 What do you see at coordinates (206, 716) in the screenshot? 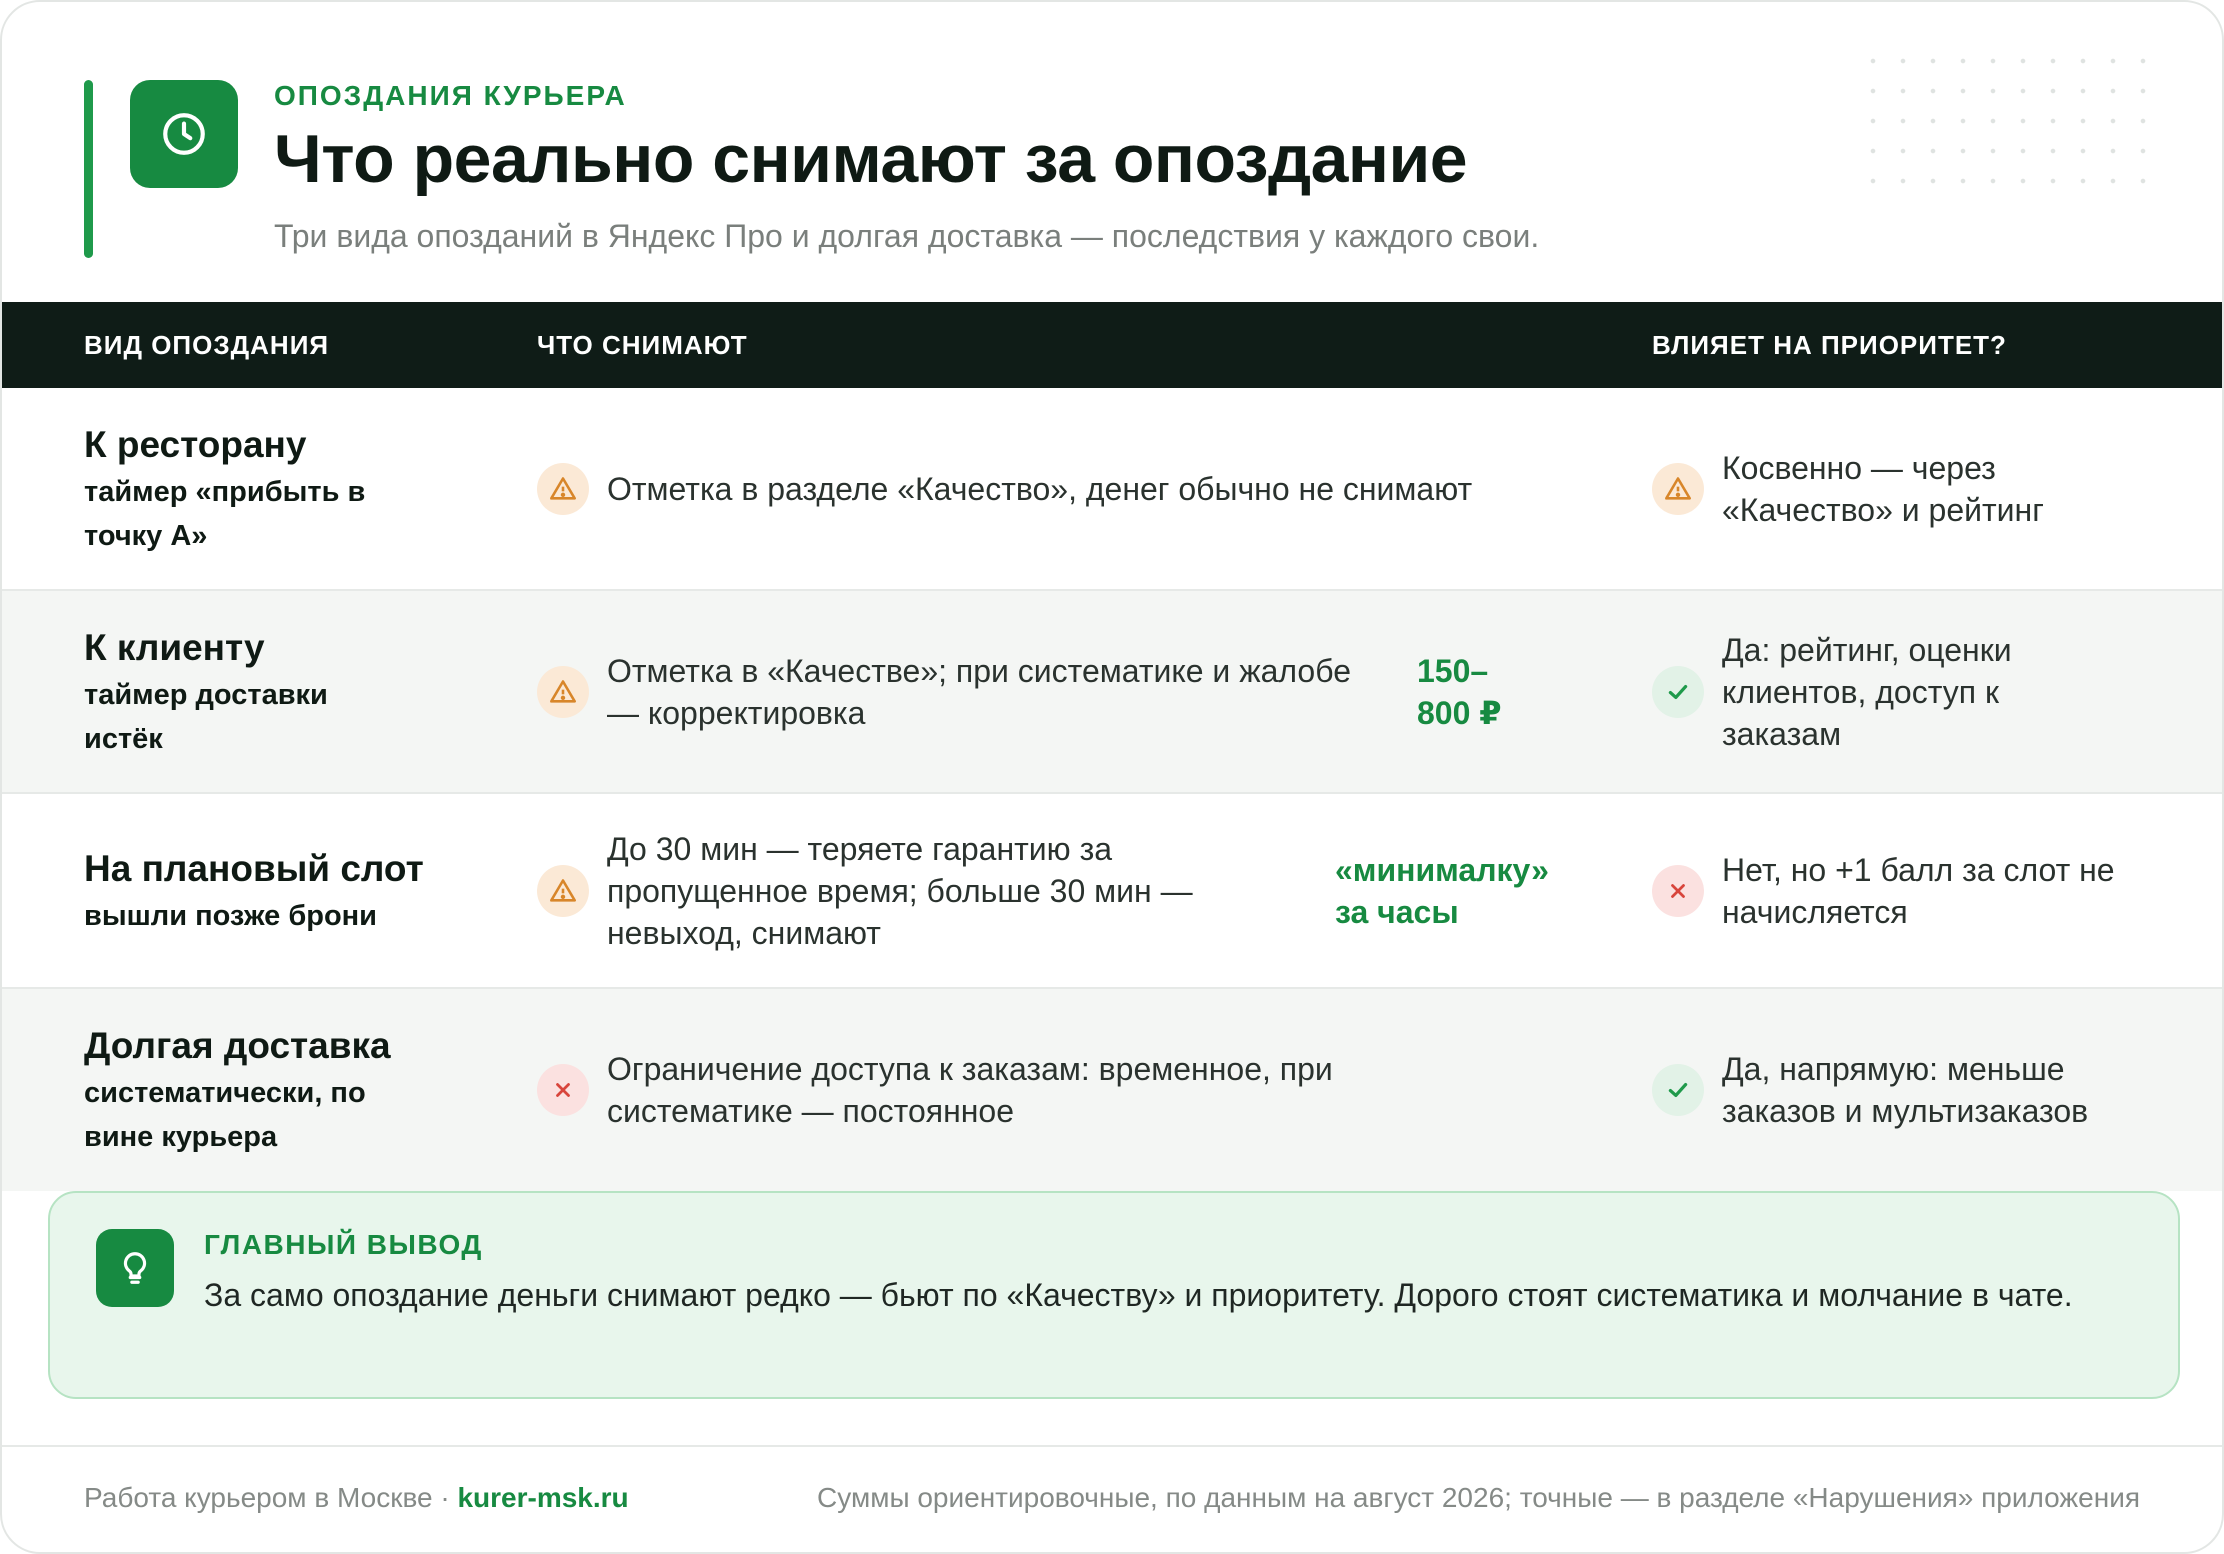
I see `lateness-type-subtitle: таймер доставки истёк` at bounding box center [206, 716].